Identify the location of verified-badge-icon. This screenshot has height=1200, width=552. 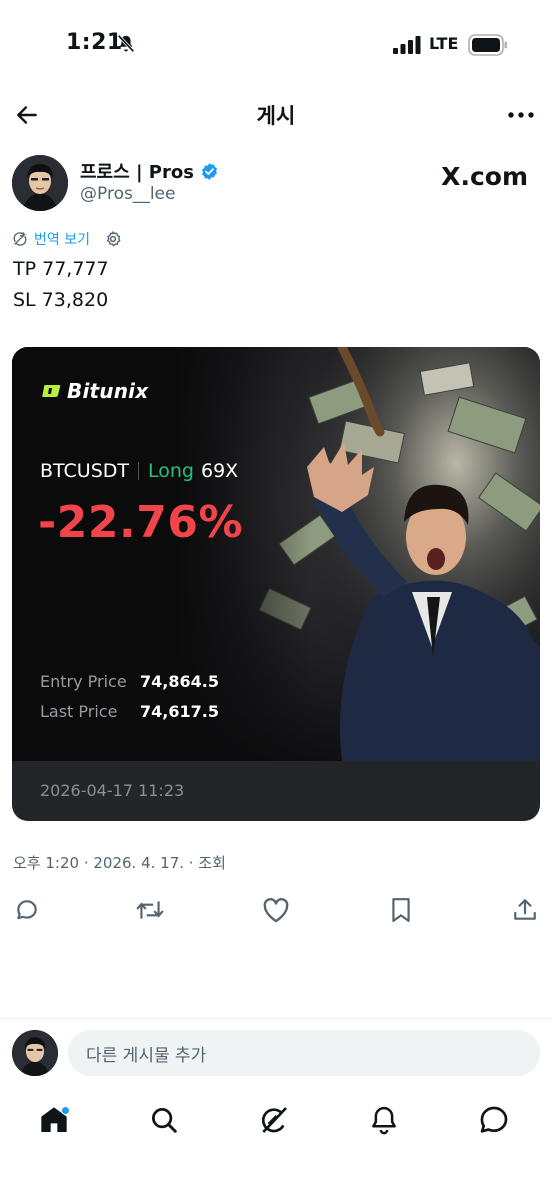
(209, 171).